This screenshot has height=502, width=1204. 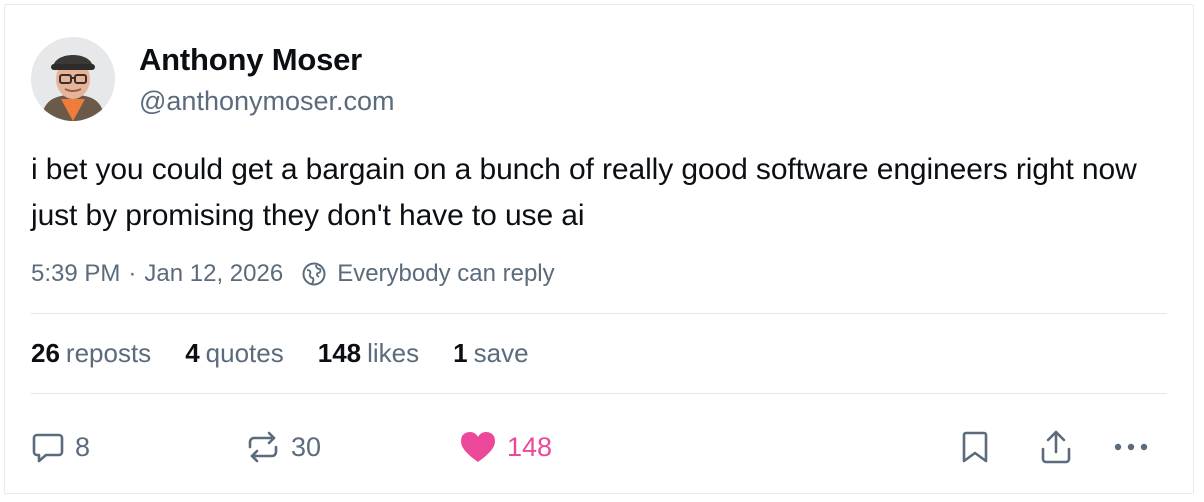 I want to click on reply-setting: Everybody can reply, so click(x=446, y=273).